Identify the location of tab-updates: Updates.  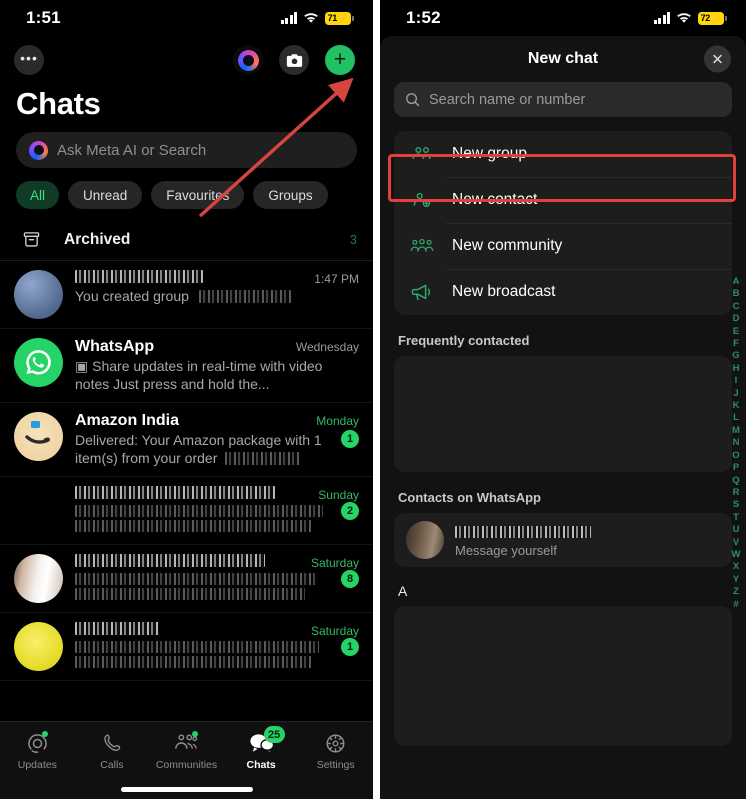
(37, 750).